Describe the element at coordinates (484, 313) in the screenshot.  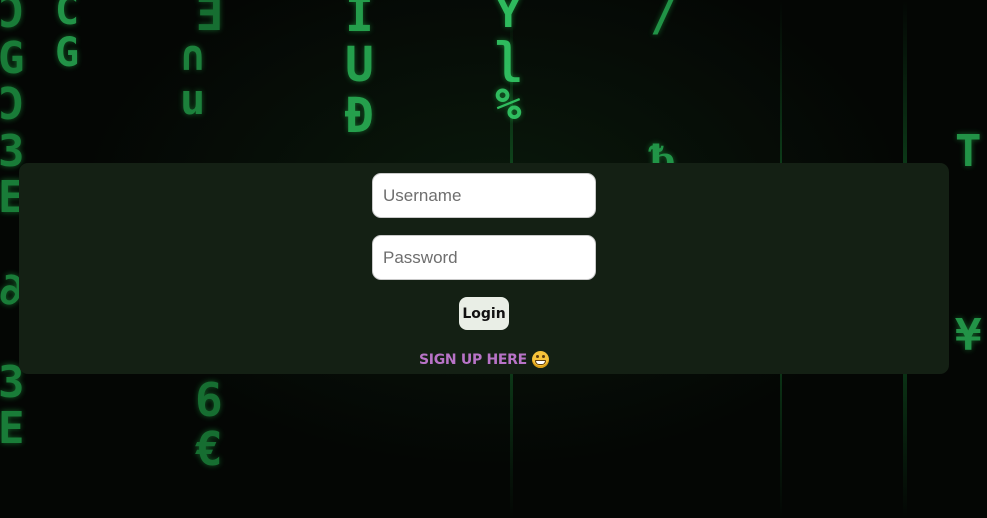
I see `login-button: Login` at that location.